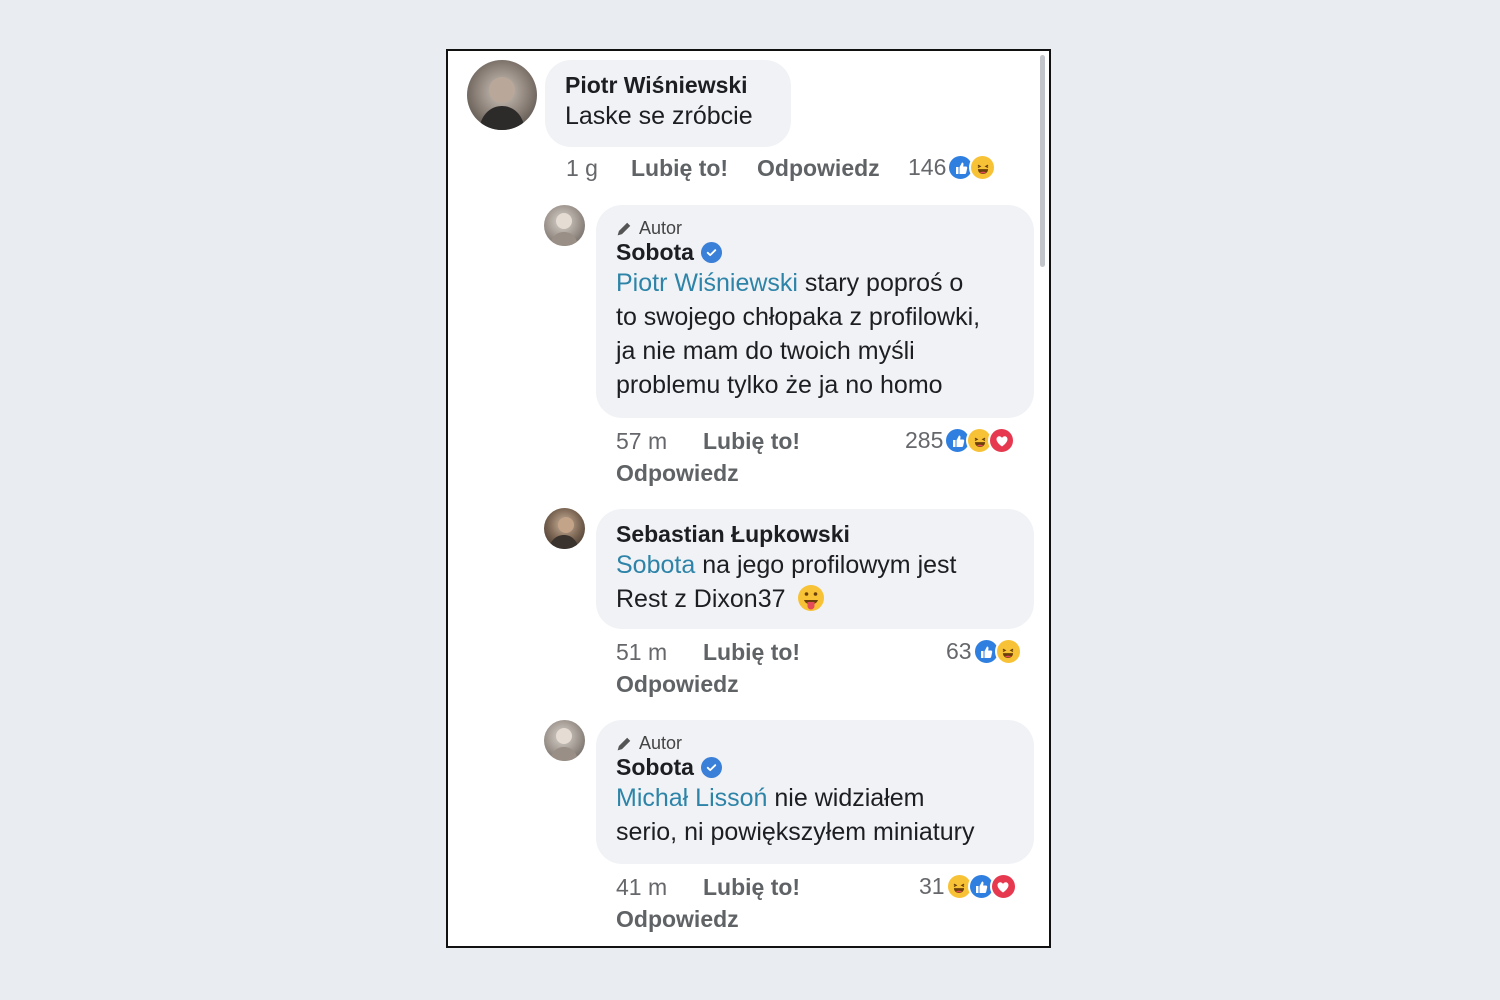 Image resolution: width=1500 pixels, height=1000 pixels. What do you see at coordinates (984, 651) in the screenshot?
I see `reaction-summary: 63` at bounding box center [984, 651].